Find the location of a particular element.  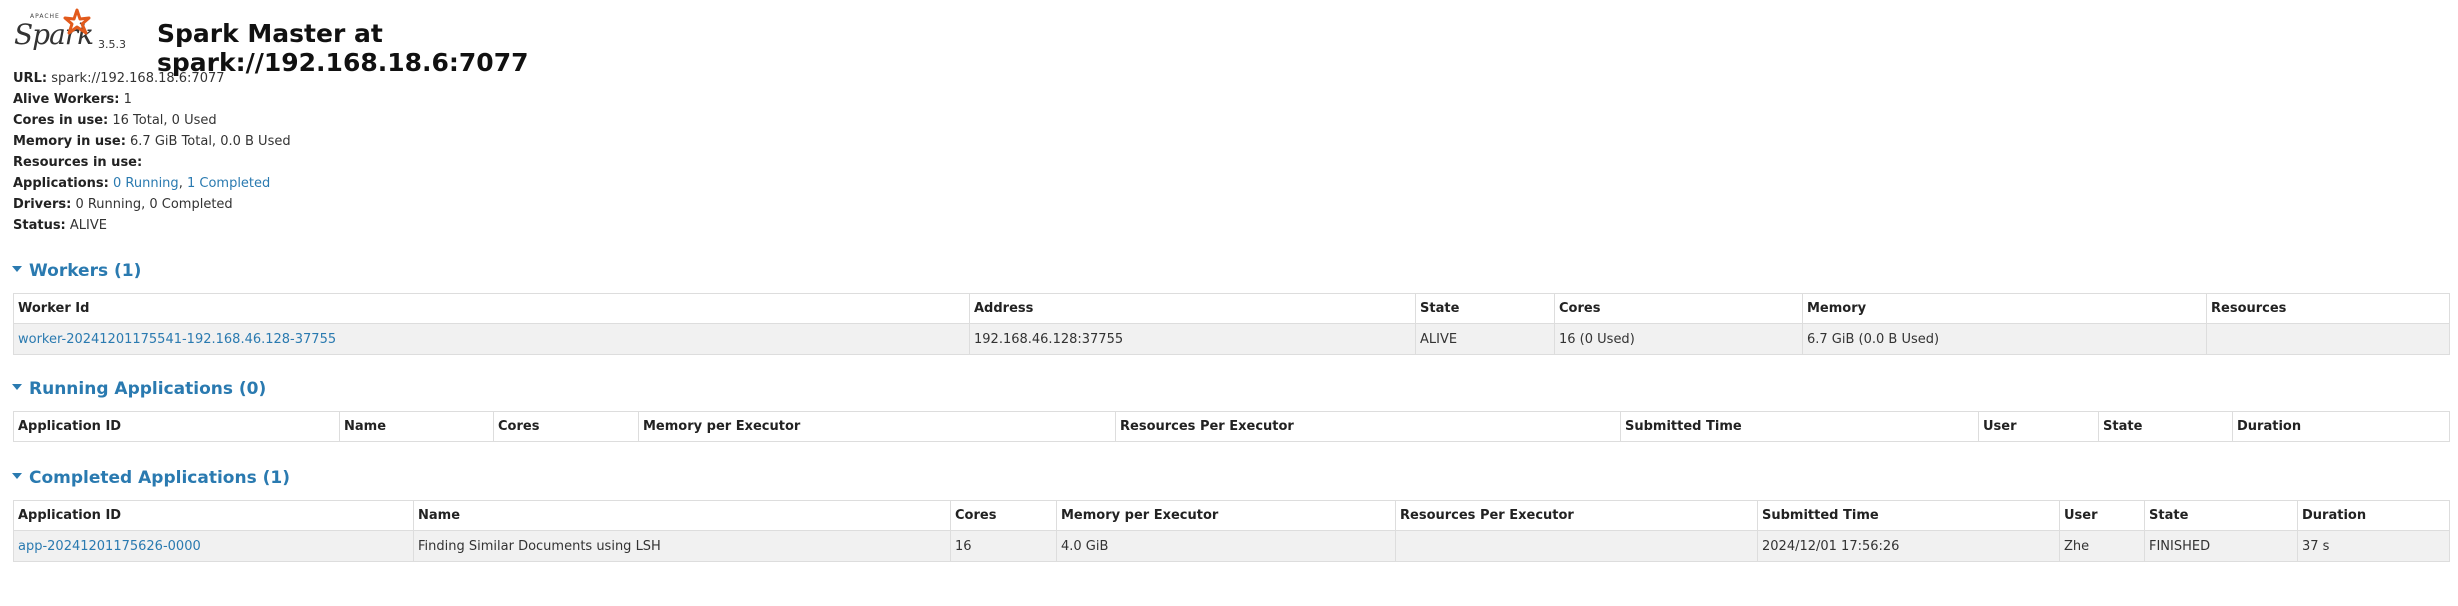

app-duration: 37 s is located at coordinates (2373, 546).